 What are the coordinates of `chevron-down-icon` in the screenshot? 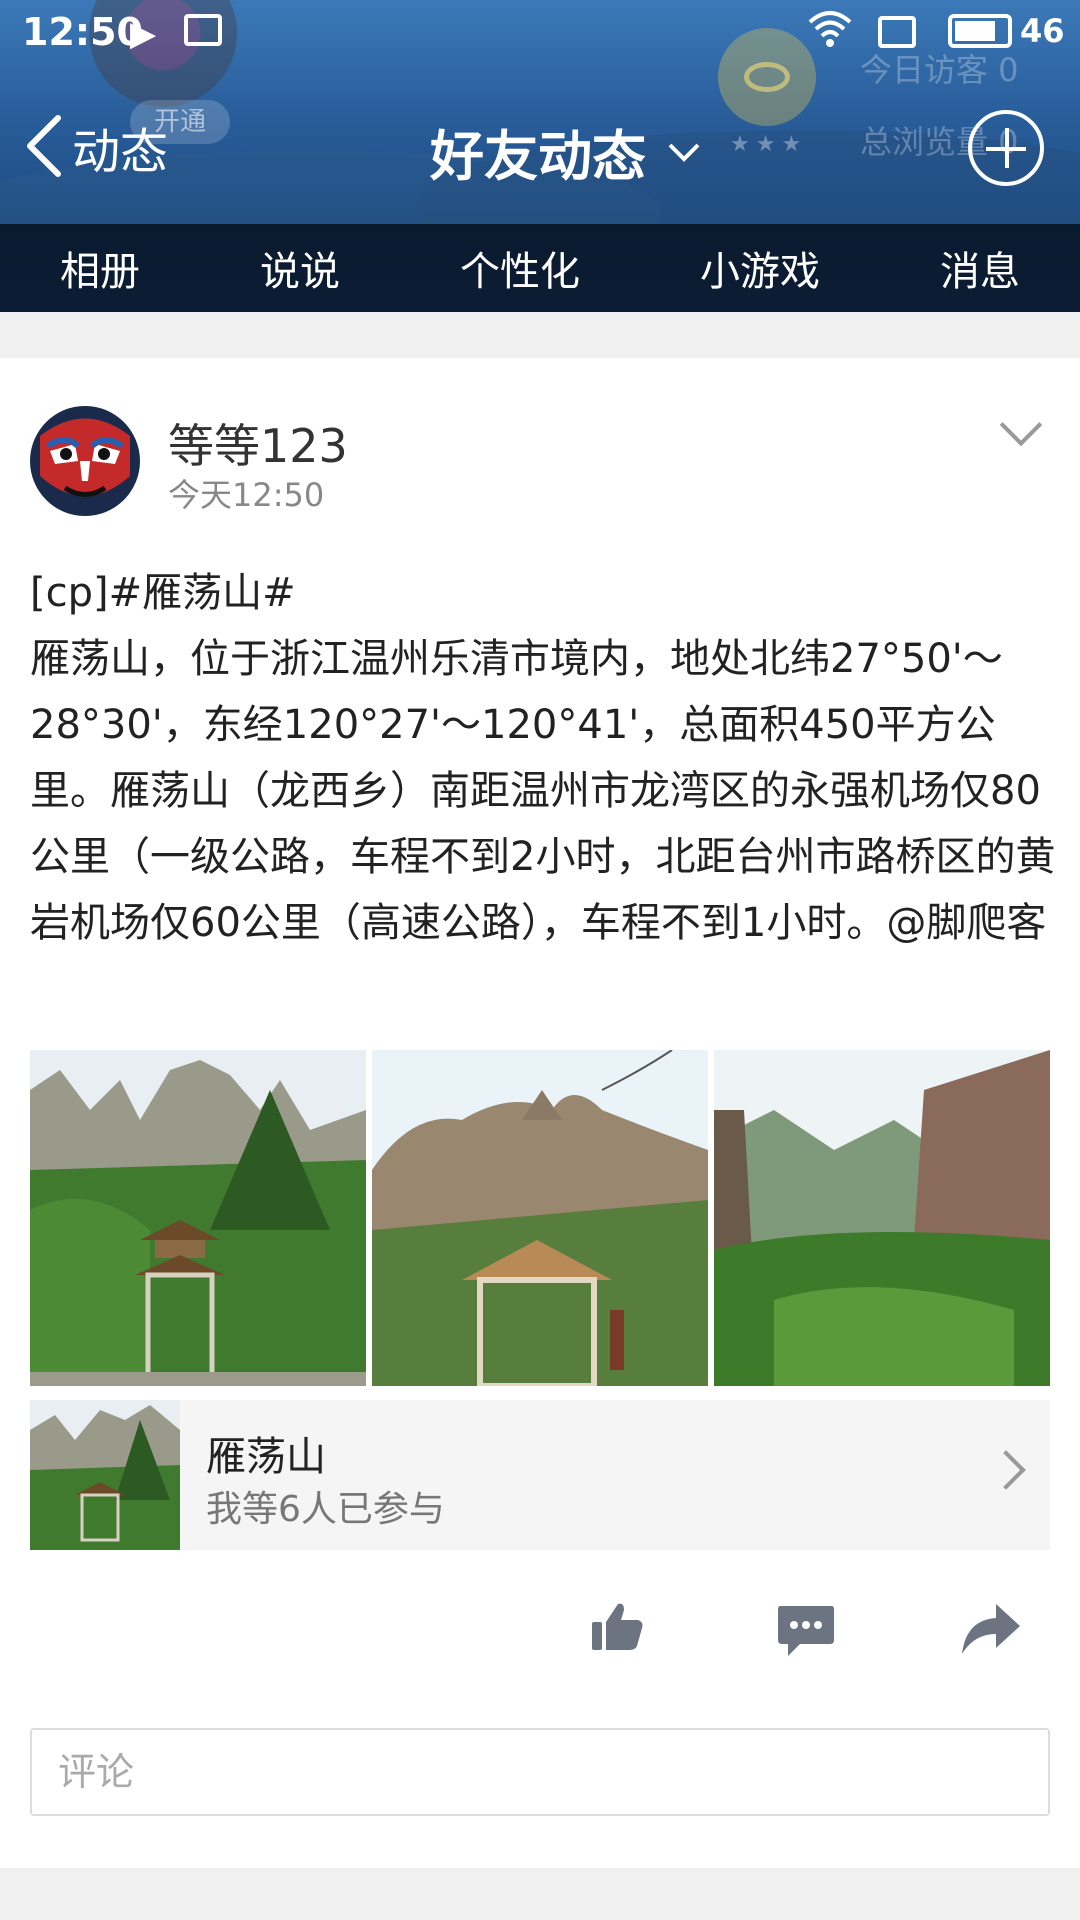 It's located at (684, 152).